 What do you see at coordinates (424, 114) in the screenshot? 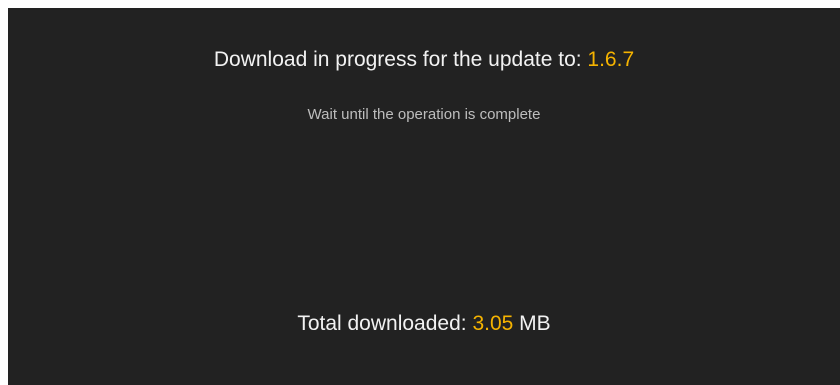
I see `wait-message: Wait until the operation is complete` at bounding box center [424, 114].